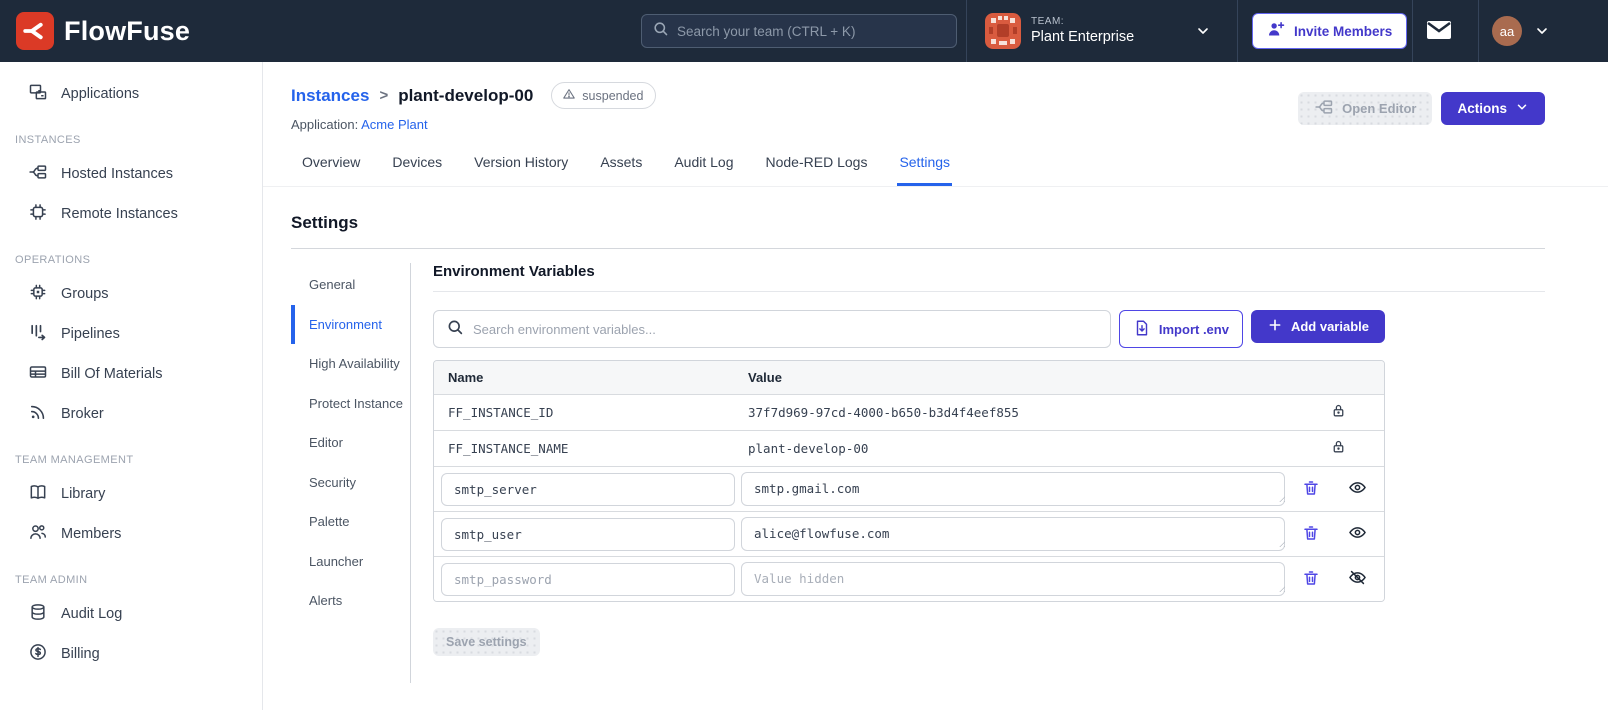 The width and height of the screenshot is (1608, 710). What do you see at coordinates (131, 374) in the screenshot?
I see `sidebar-item-bill-of-materials: Bill Of Materials` at bounding box center [131, 374].